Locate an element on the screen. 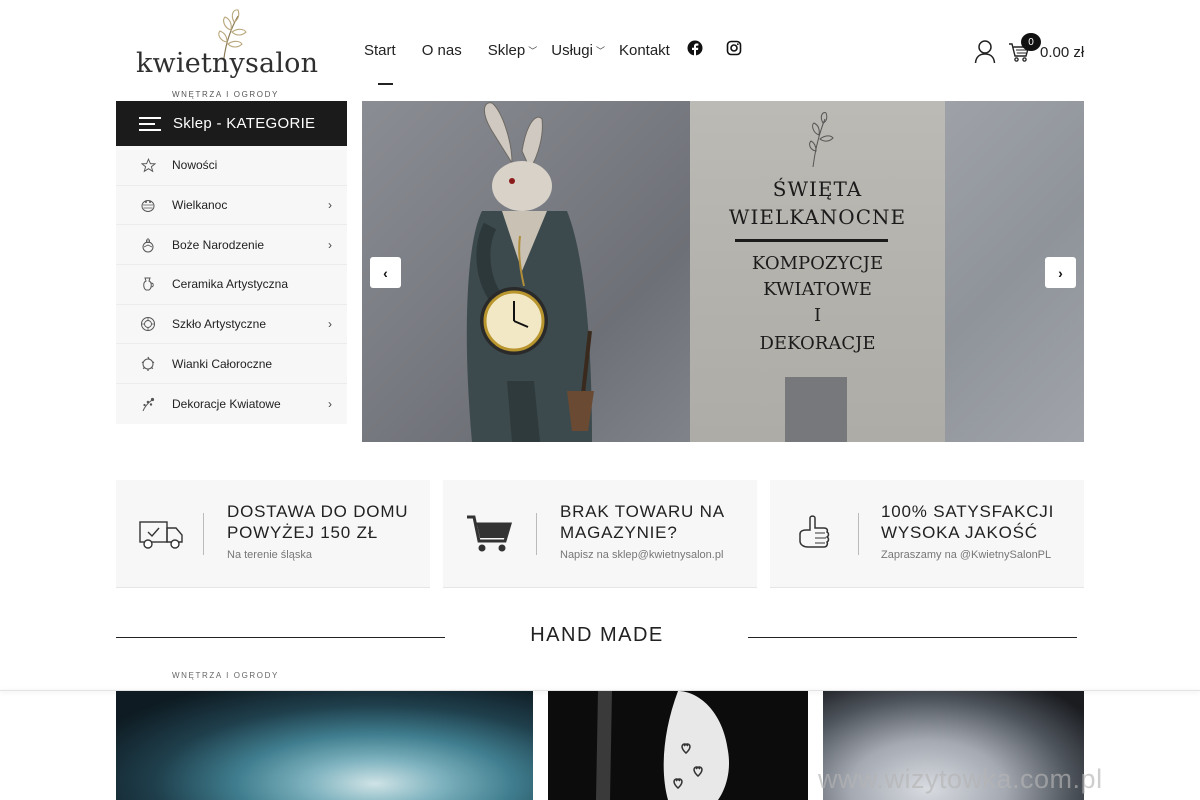 The width and height of the screenshot is (1200, 800). slider-prev-button: ‹ is located at coordinates (385, 272).